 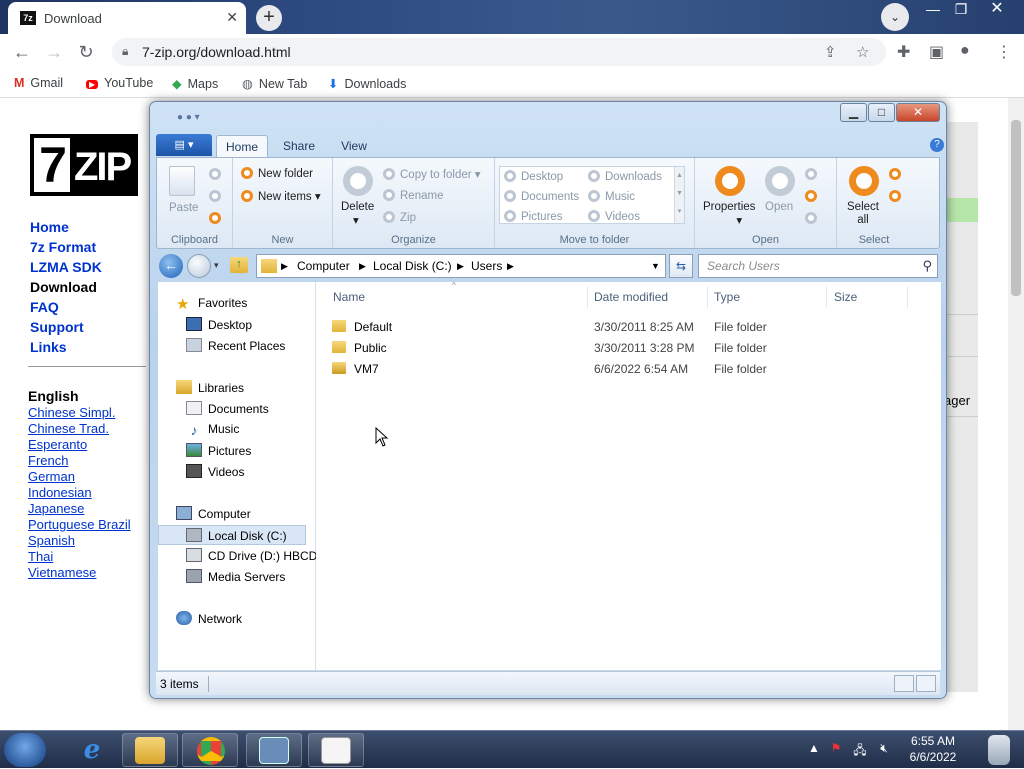 I want to click on history-icon, so click(x=811, y=218).